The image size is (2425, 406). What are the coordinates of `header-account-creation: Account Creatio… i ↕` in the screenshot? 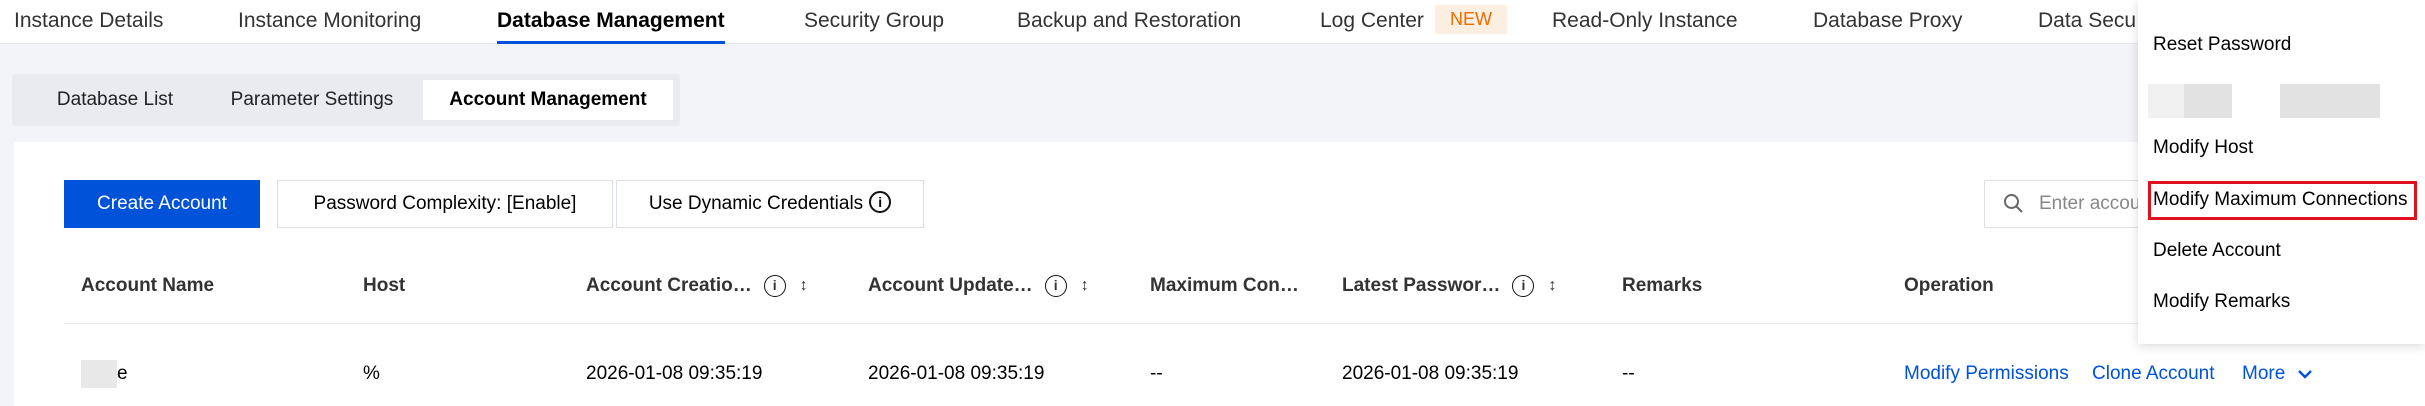 It's located at (697, 286).